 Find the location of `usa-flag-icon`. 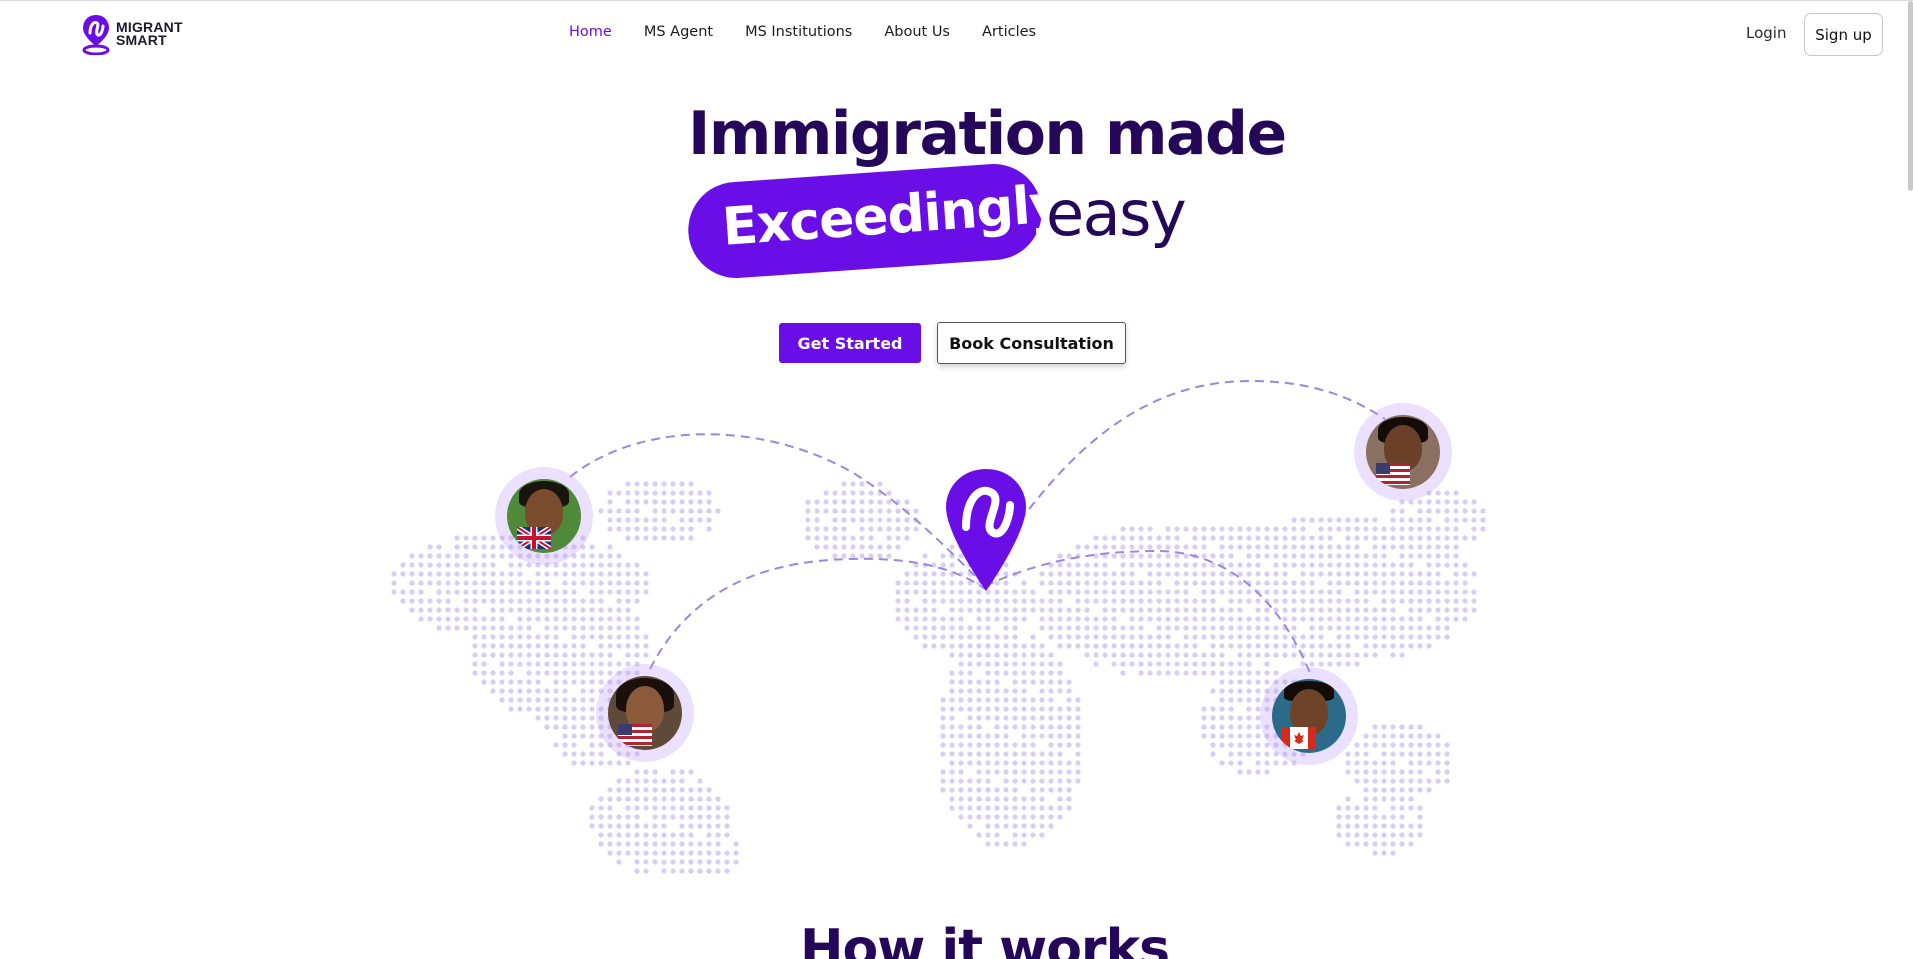

usa-flag-icon is located at coordinates (1393, 474).